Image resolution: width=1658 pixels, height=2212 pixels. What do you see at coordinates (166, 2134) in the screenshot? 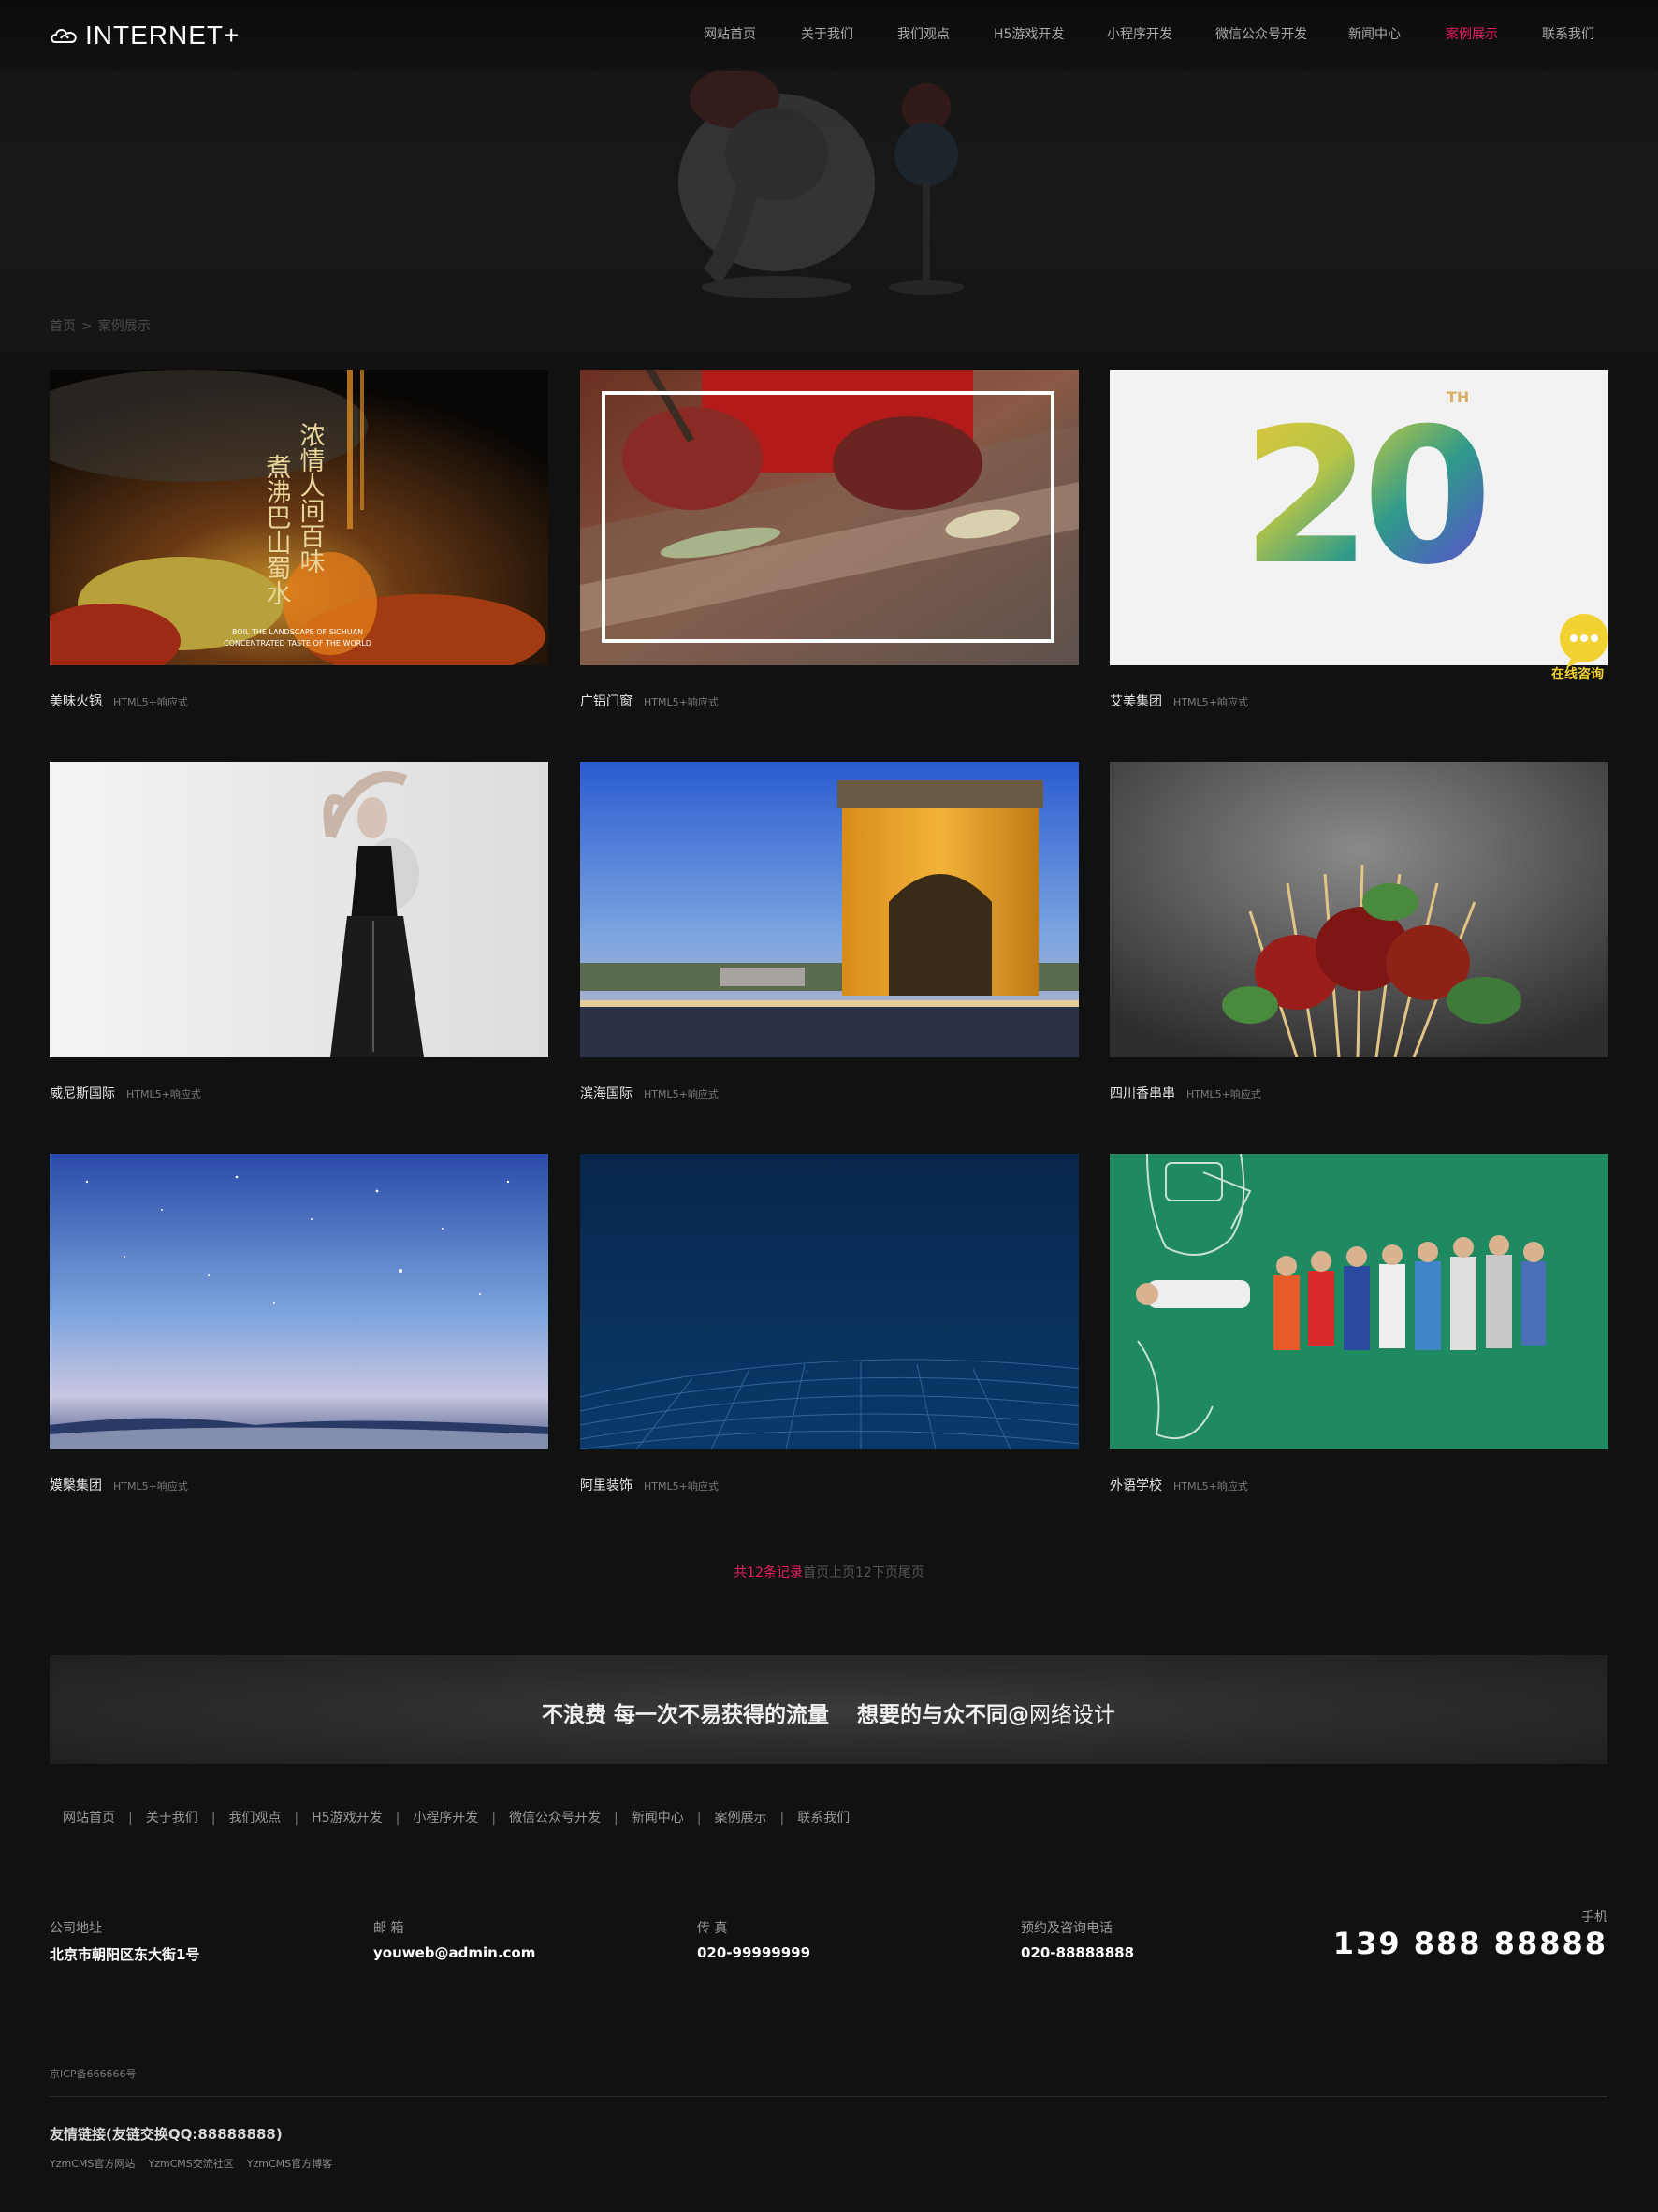
I see `friend-links-title: 友情链接(友链交换QQ:88888888)` at bounding box center [166, 2134].